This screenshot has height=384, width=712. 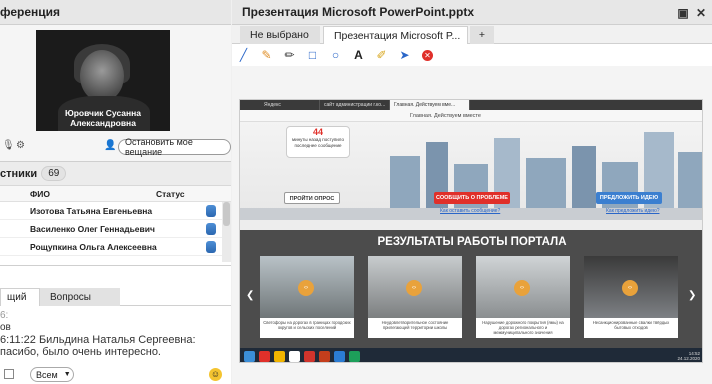 What do you see at coordinates (683, 13) in the screenshot?
I see `minimize-icon: ▣` at bounding box center [683, 13].